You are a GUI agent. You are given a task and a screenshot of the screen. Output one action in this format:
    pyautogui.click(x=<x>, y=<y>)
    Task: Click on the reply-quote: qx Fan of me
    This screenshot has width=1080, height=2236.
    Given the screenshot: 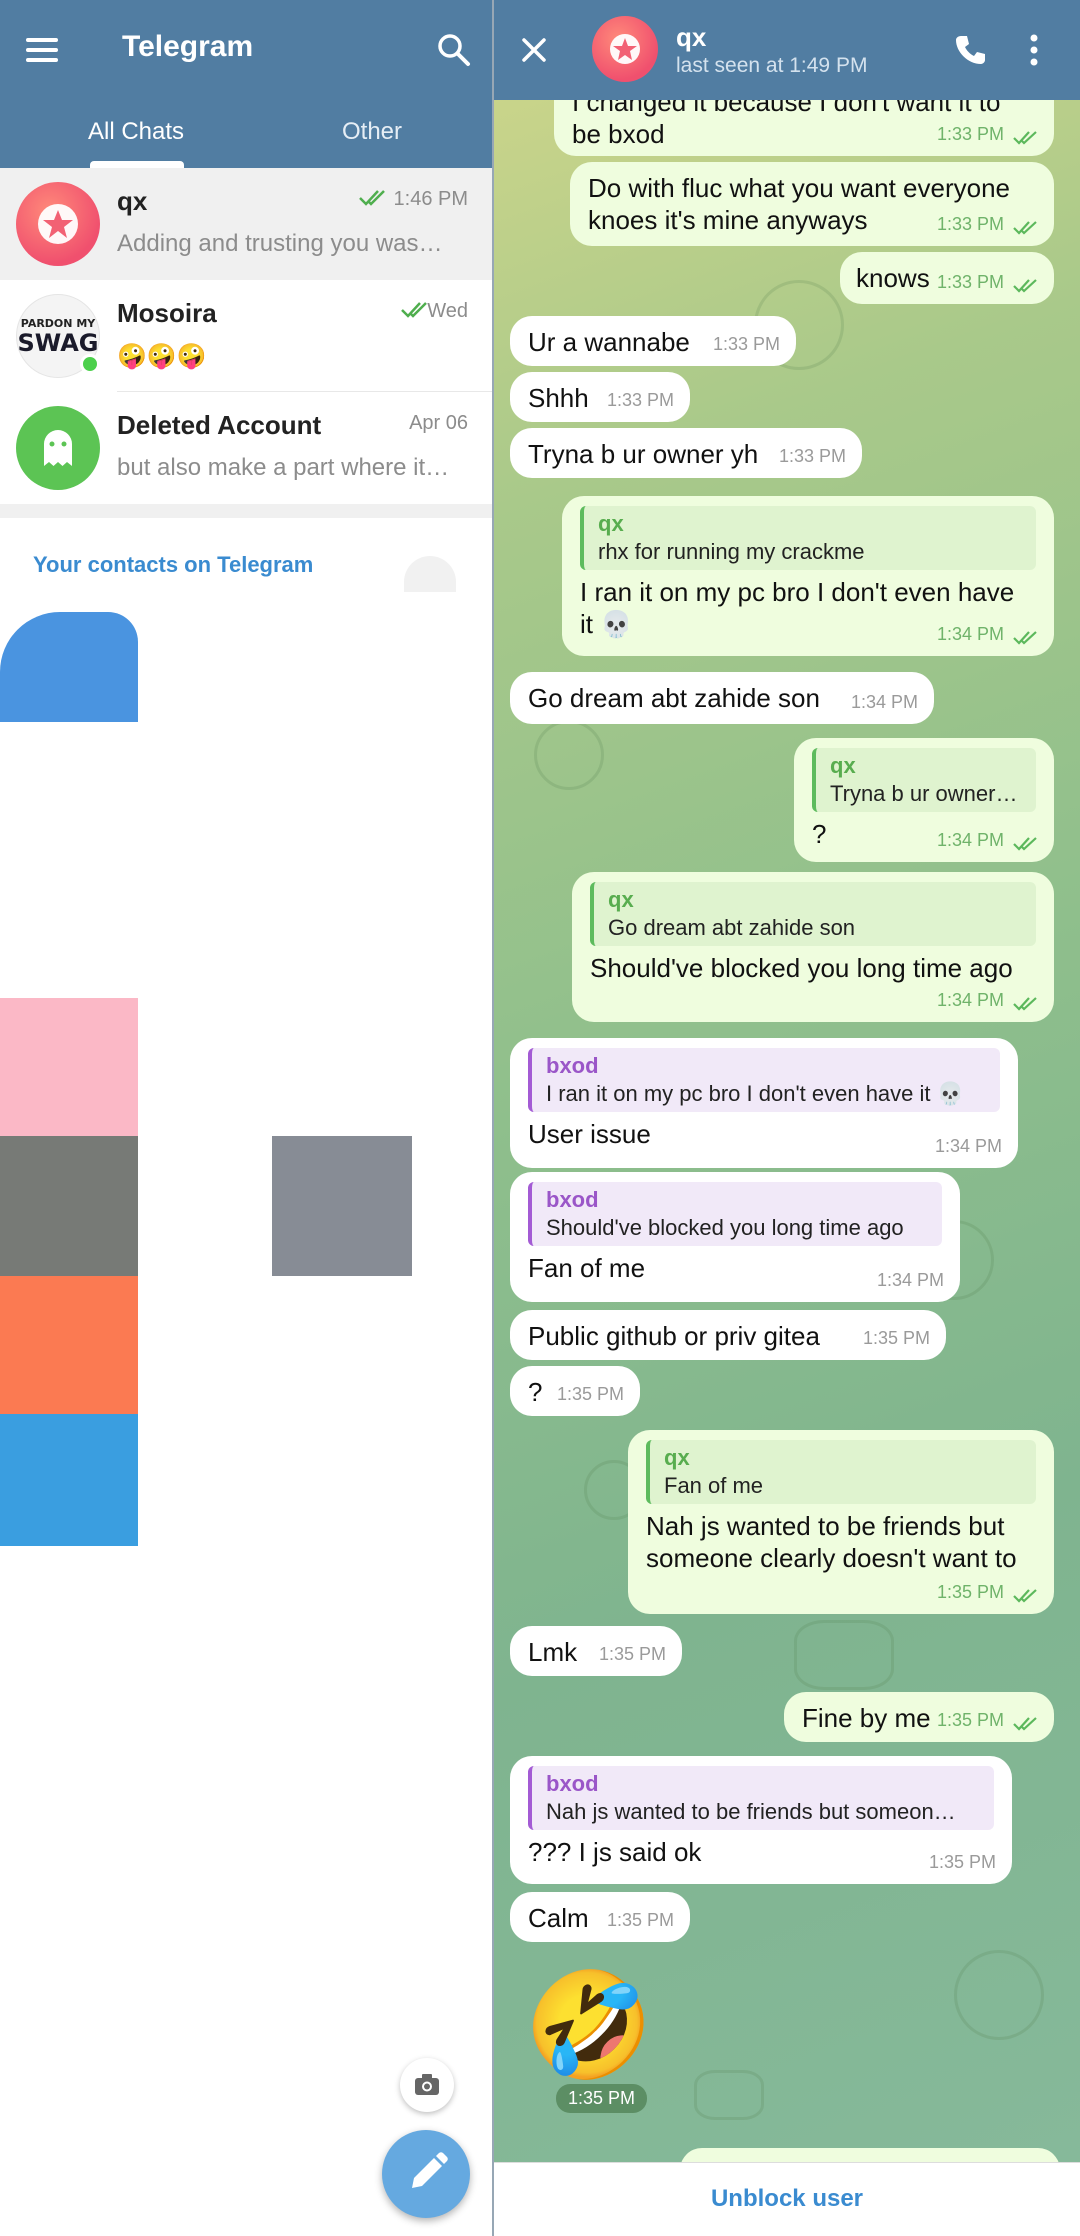 What is the action you would take?
    pyautogui.click(x=841, y=1472)
    